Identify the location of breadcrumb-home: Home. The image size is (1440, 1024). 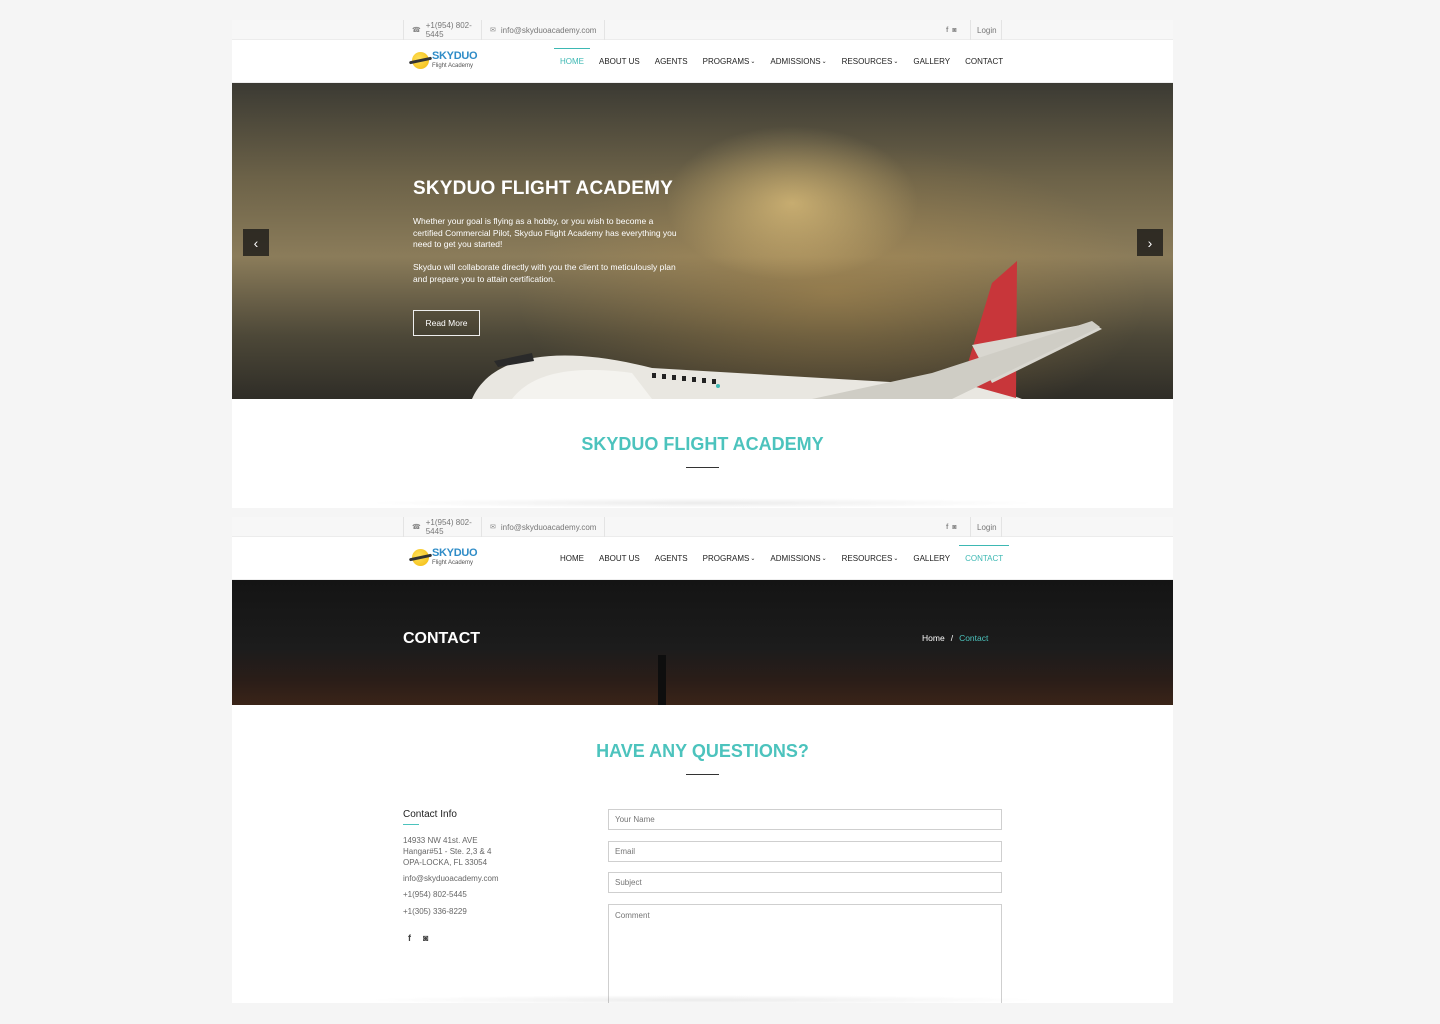
(933, 638).